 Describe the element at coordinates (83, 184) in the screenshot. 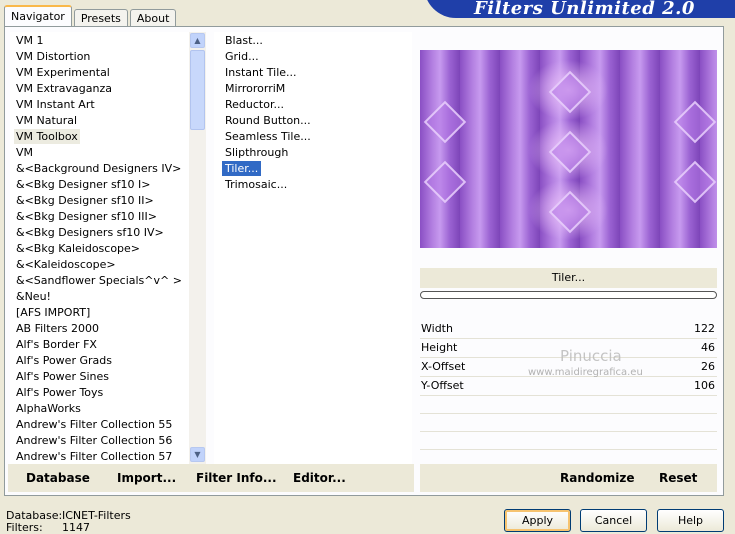

I see `category-item: &<Bkg Designer sf10 I>` at that location.